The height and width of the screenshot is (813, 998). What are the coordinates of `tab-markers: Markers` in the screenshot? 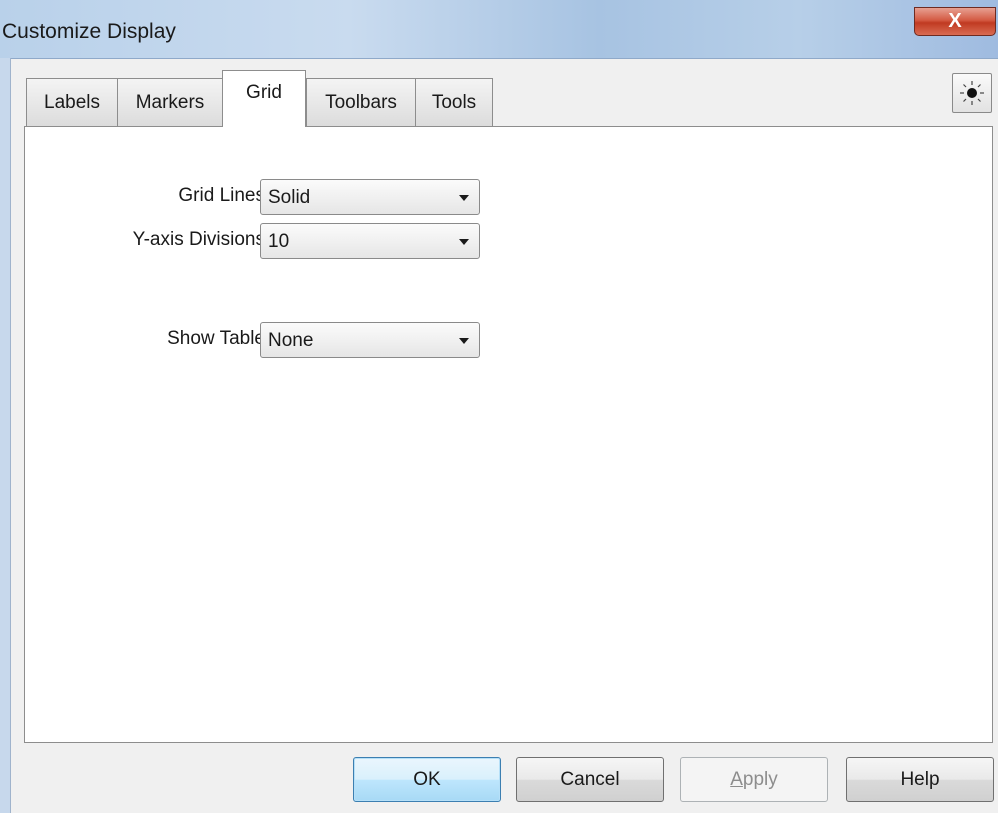 It's located at (170, 102).